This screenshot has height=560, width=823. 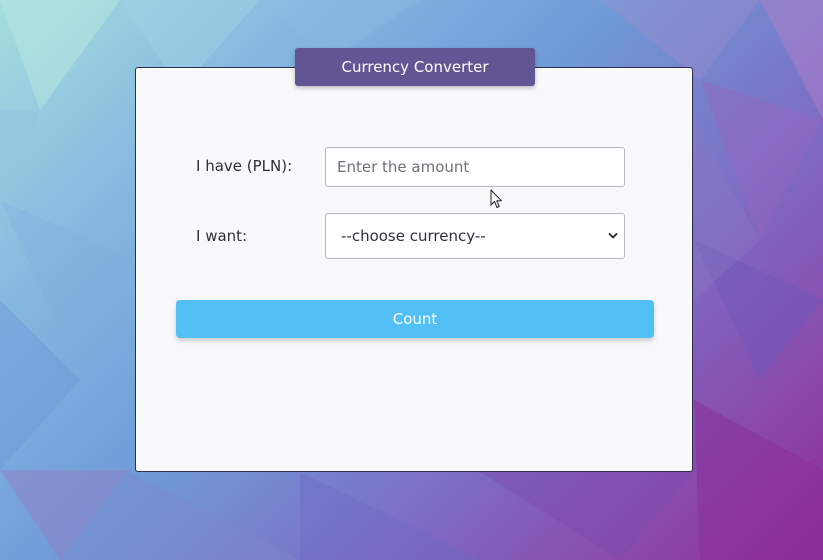 What do you see at coordinates (475, 167) in the screenshot?
I see `amount-input` at bounding box center [475, 167].